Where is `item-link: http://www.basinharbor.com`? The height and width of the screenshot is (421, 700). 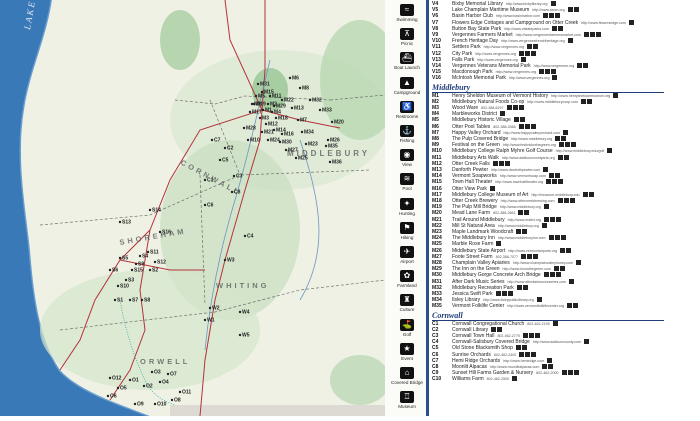 item-link: http://www.basinharbor.com is located at coordinates (518, 16).